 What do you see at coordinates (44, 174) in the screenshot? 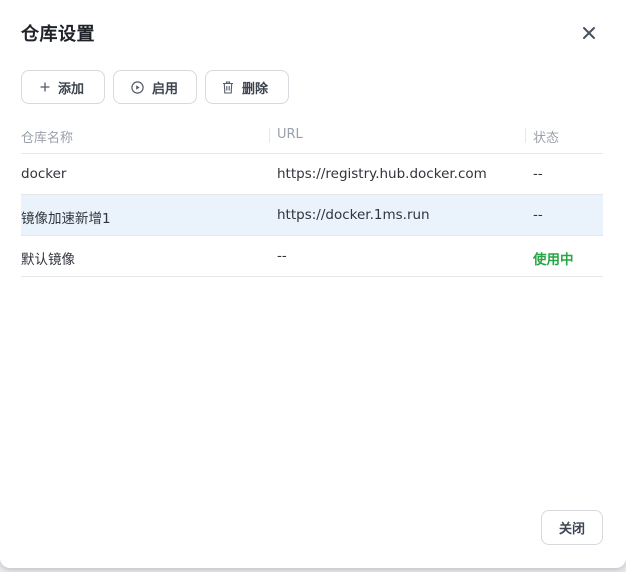
I see `repo-name: docker` at bounding box center [44, 174].